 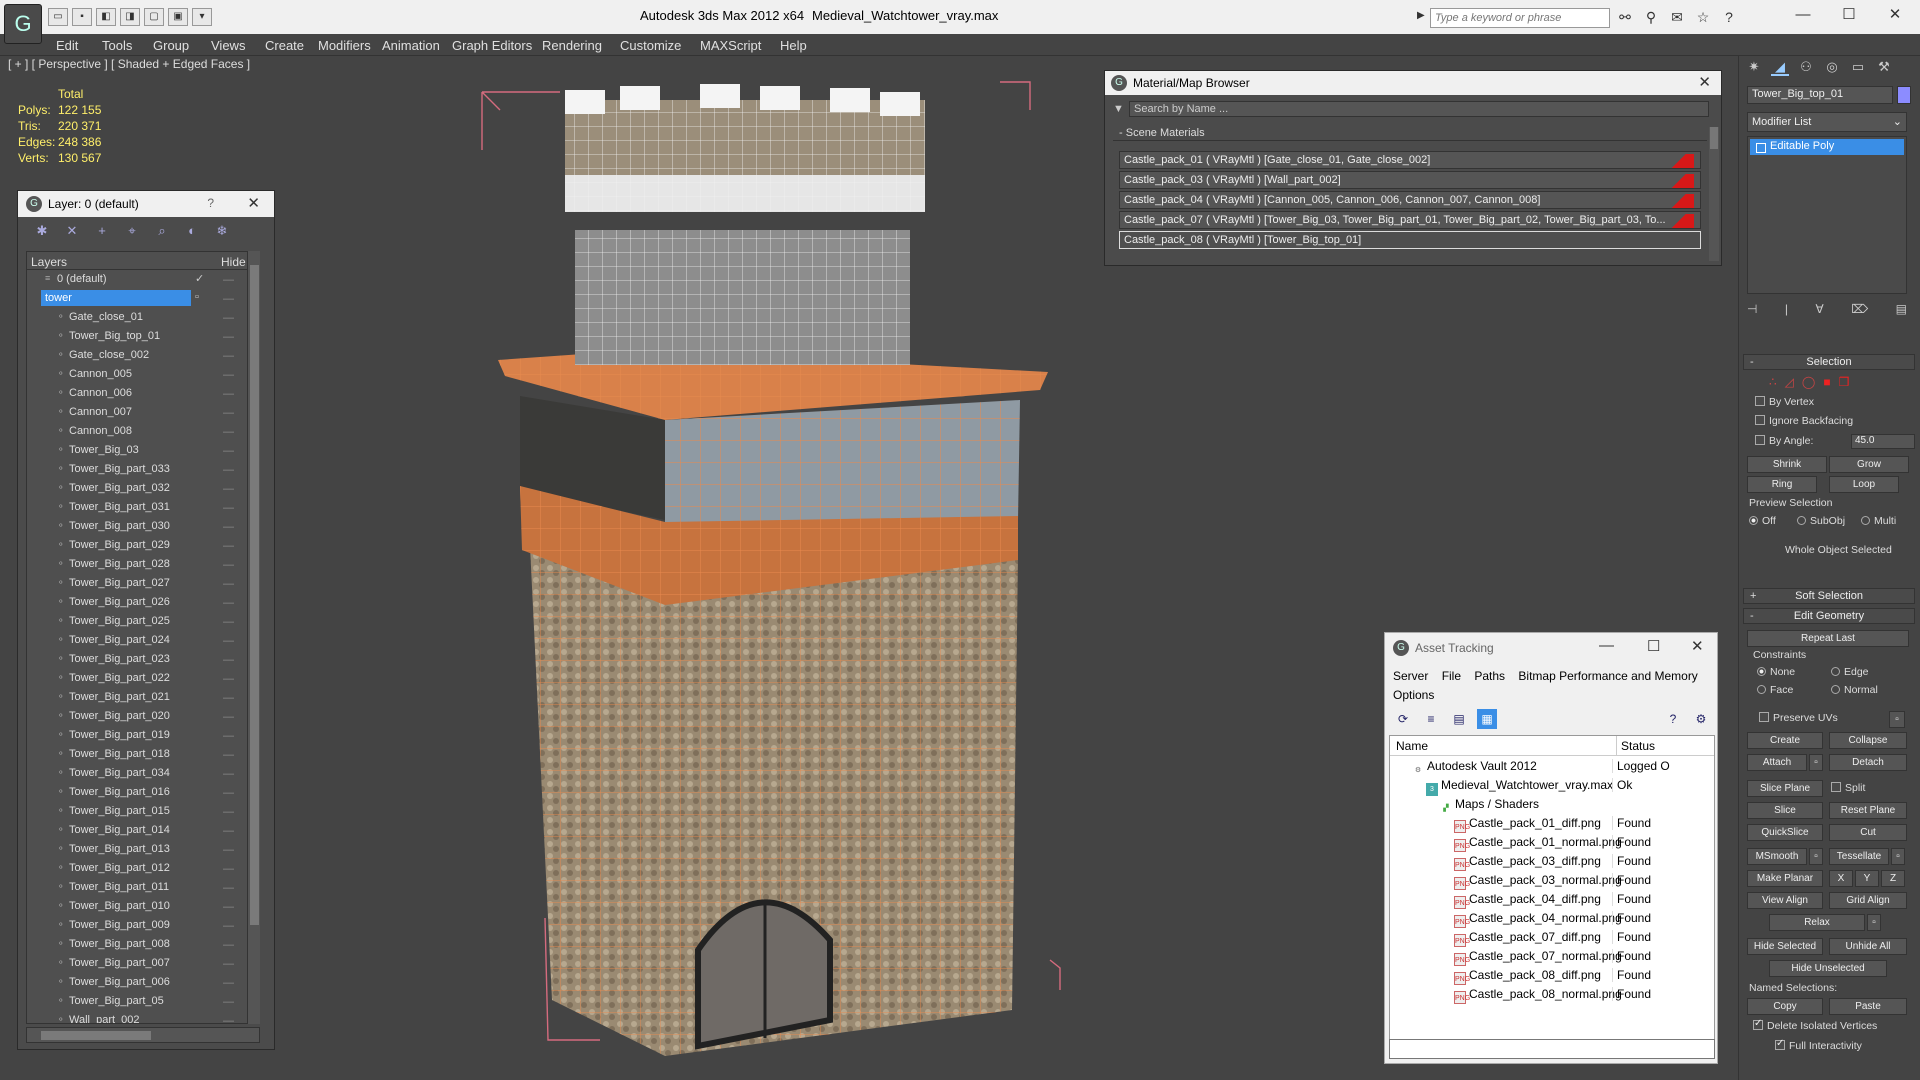 What do you see at coordinates (130, 17) in the screenshot?
I see `redo-icon: ◨` at bounding box center [130, 17].